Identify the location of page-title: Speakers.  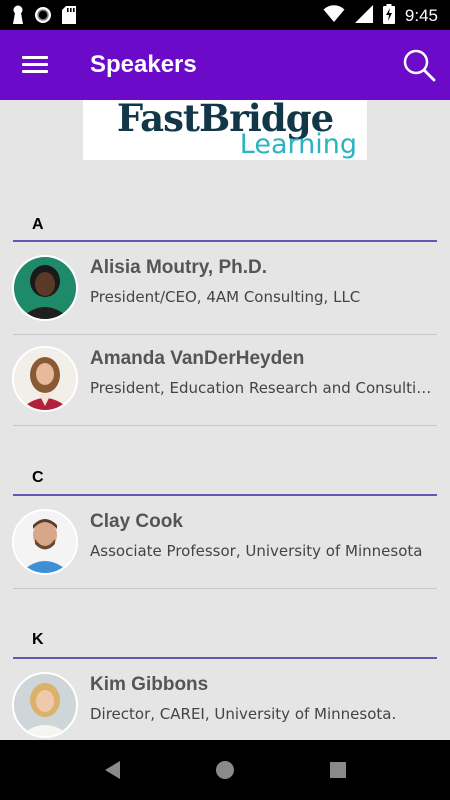
(143, 64).